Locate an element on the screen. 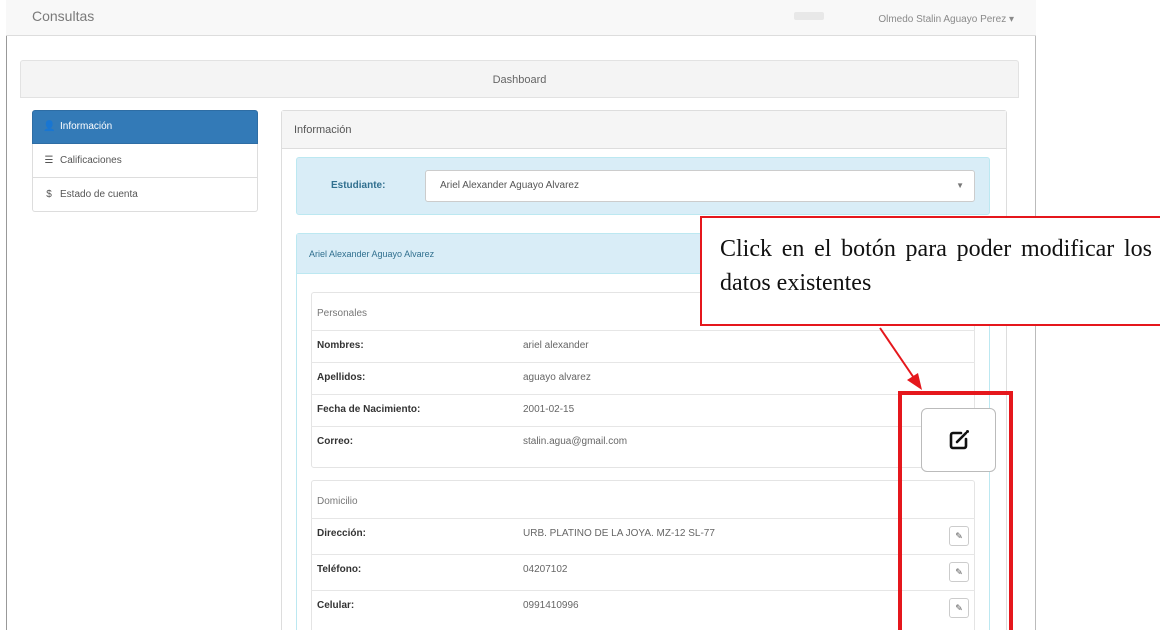 This screenshot has width=1160, height=630. field-label: Celular: is located at coordinates (336, 605).